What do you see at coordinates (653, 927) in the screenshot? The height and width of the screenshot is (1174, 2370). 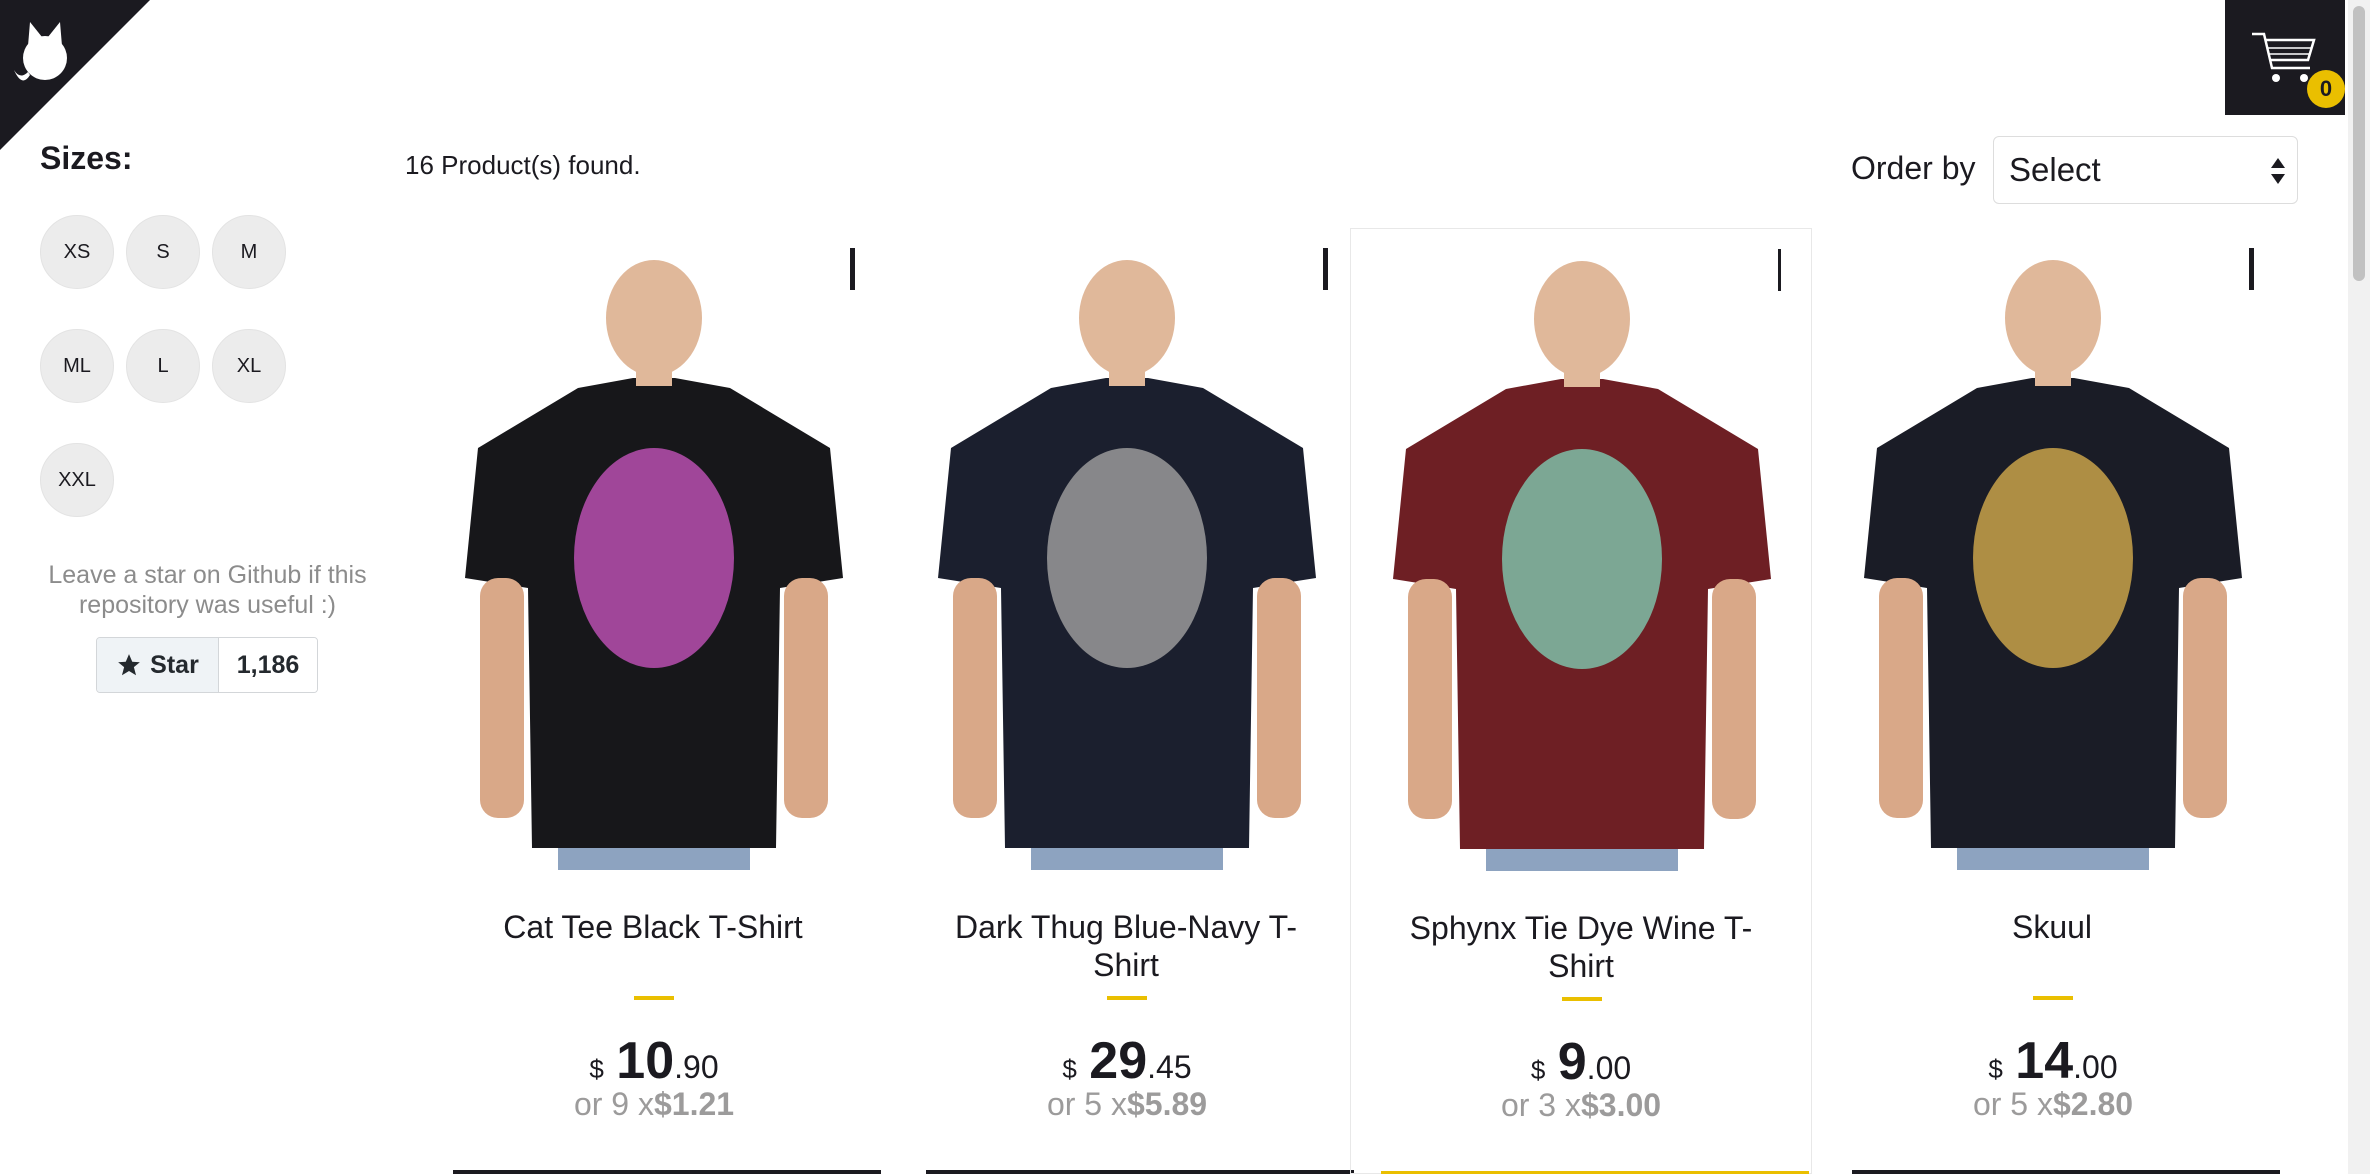 I see `product-title: Cat Tee Black T-Shirt` at bounding box center [653, 927].